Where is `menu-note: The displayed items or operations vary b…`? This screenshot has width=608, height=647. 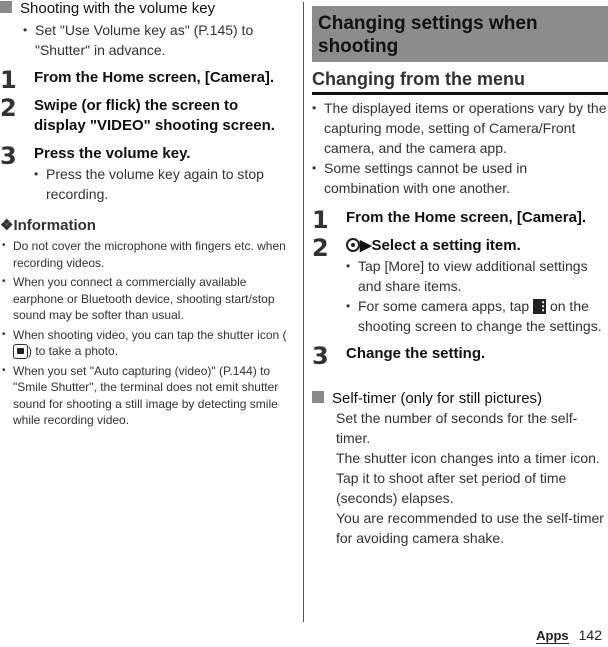 menu-note: The displayed items or operations vary b… is located at coordinates (460, 128).